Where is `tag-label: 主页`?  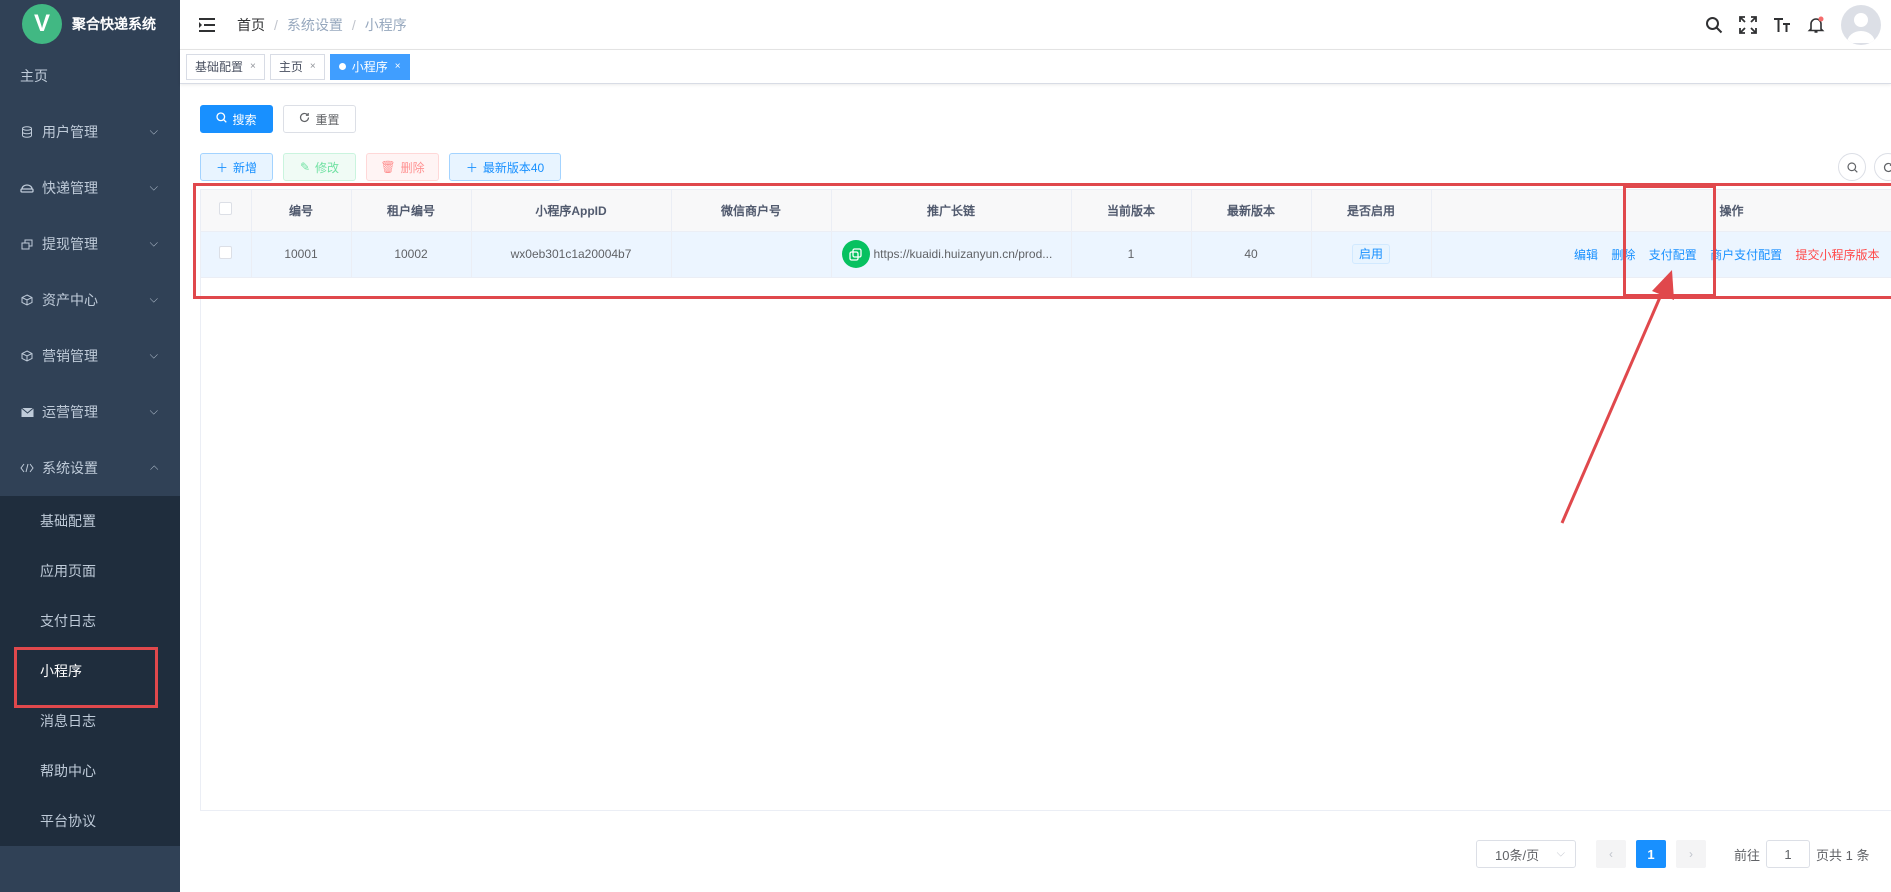 tag-label: 主页 is located at coordinates (290, 67).